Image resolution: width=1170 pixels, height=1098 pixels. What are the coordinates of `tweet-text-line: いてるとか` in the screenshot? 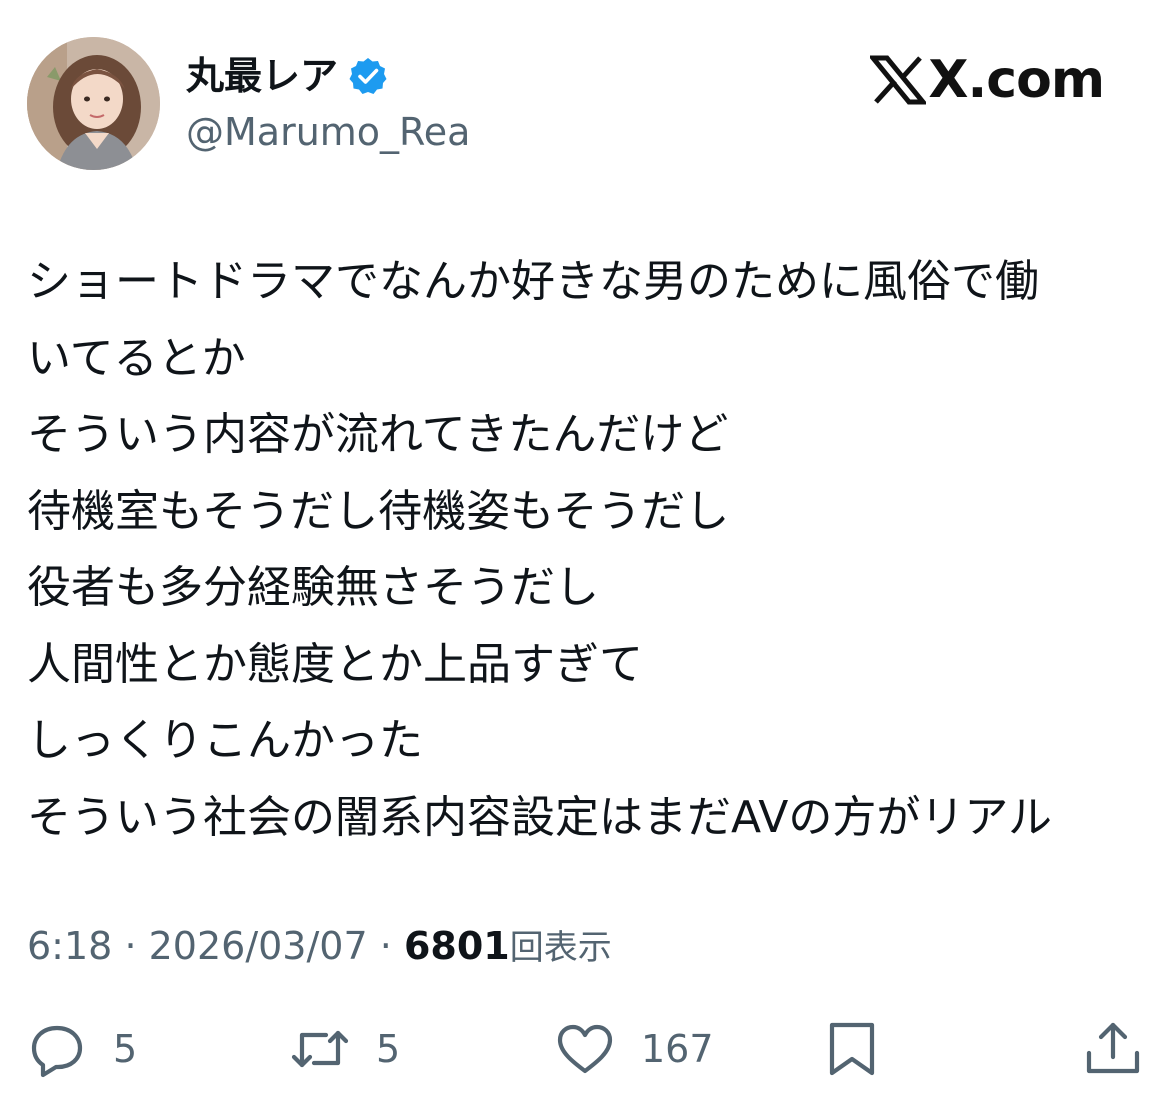 It's located at (136, 358).